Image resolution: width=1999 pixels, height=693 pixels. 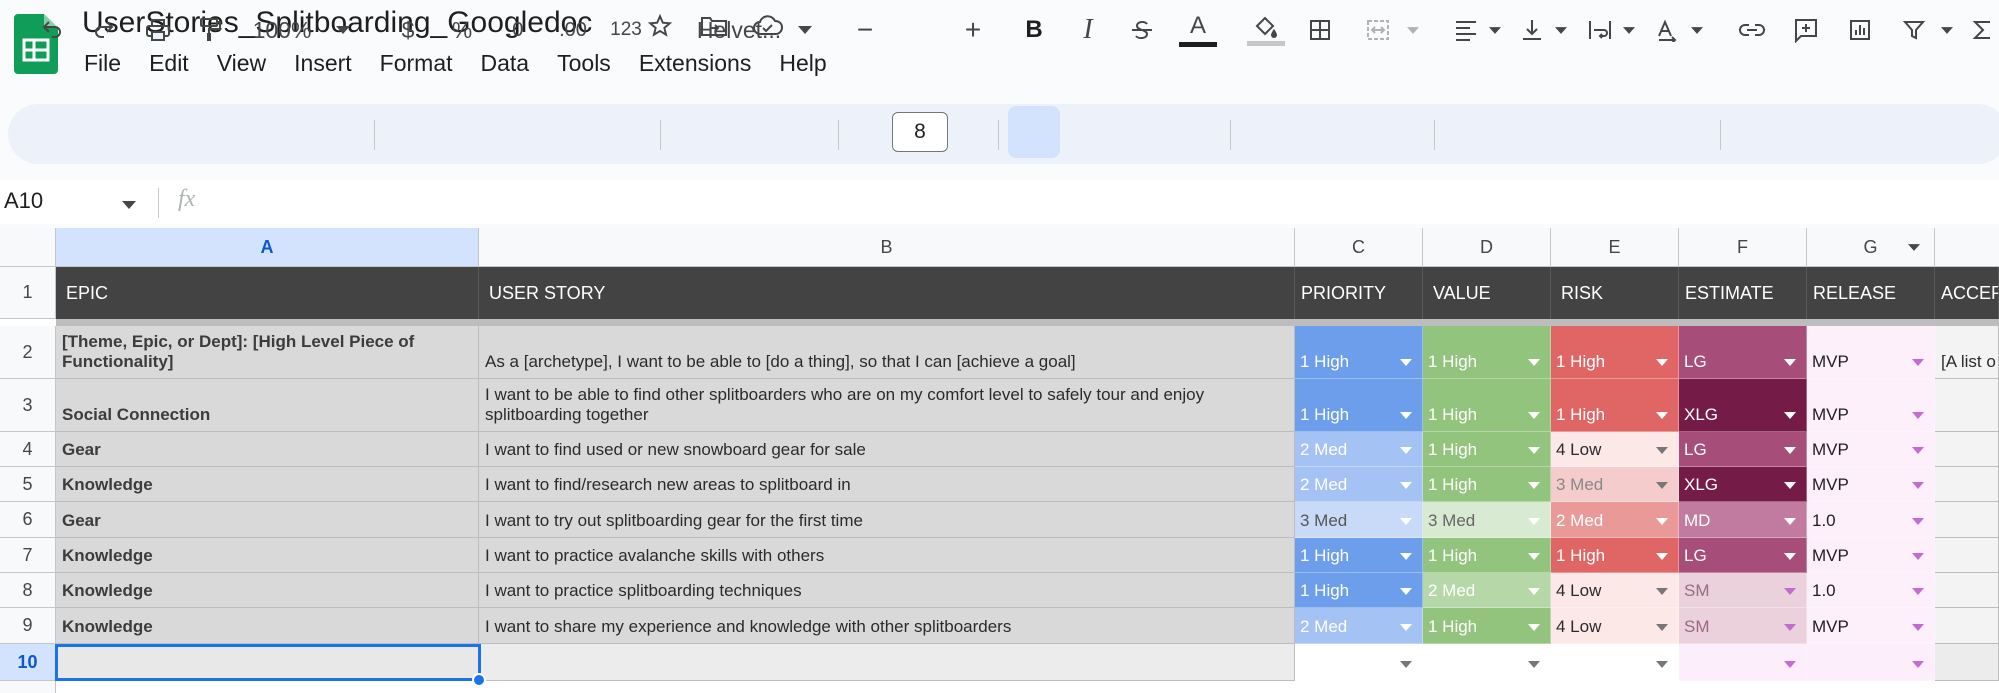 I want to click on merge-chevron-down-icon, so click(x=1413, y=30).